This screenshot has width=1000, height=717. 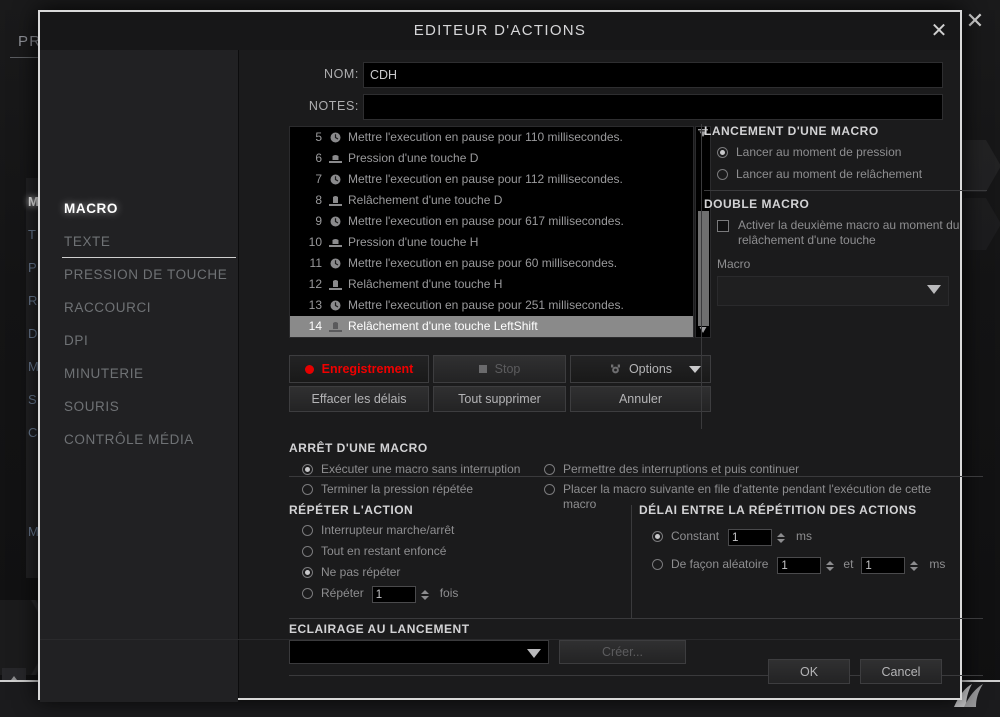 What do you see at coordinates (149, 241) in the screenshot?
I see `nav-item-texte: TEXTE` at bounding box center [149, 241].